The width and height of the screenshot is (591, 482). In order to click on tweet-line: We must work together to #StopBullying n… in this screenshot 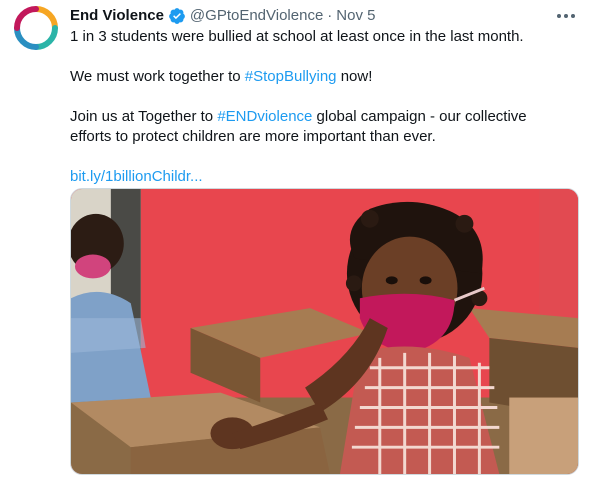, I will do `click(320, 77)`.